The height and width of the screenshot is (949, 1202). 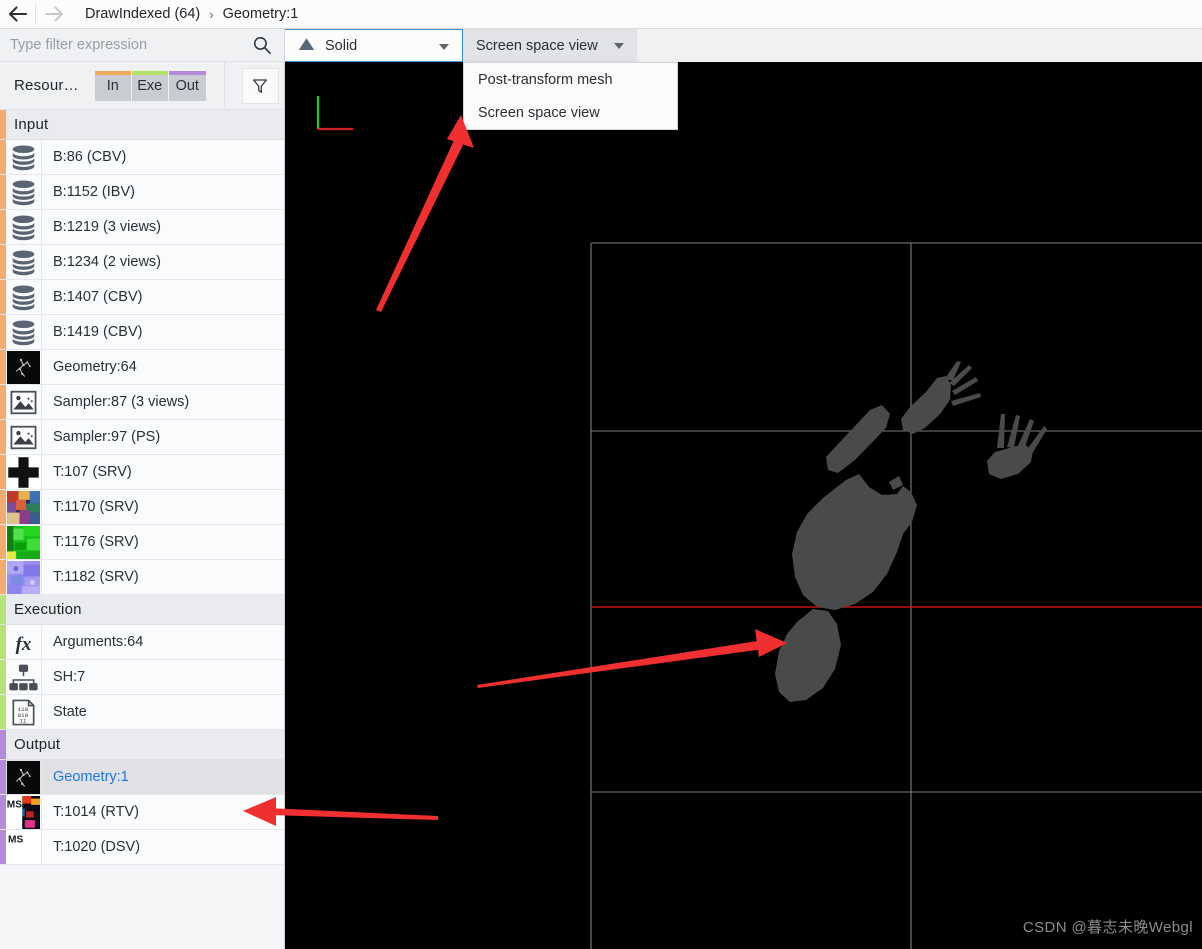 I want to click on section-header-input: Input, so click(x=142, y=125).